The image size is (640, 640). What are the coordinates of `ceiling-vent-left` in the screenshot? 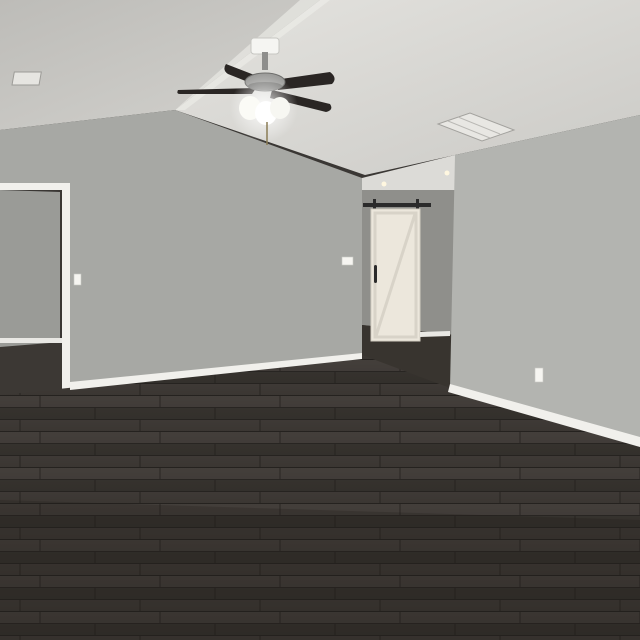 It's located at (26, 78).